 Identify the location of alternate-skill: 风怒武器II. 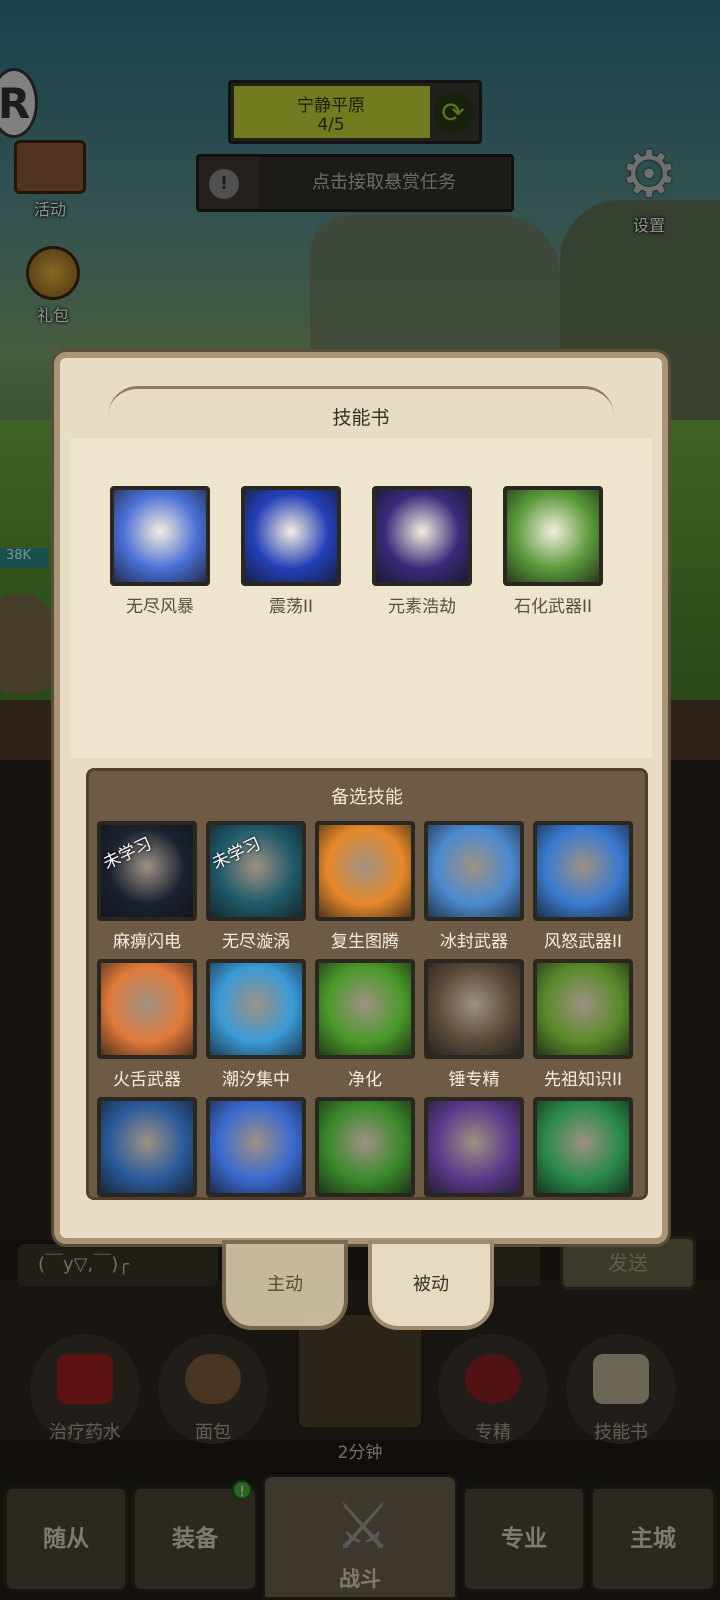
(583, 886).